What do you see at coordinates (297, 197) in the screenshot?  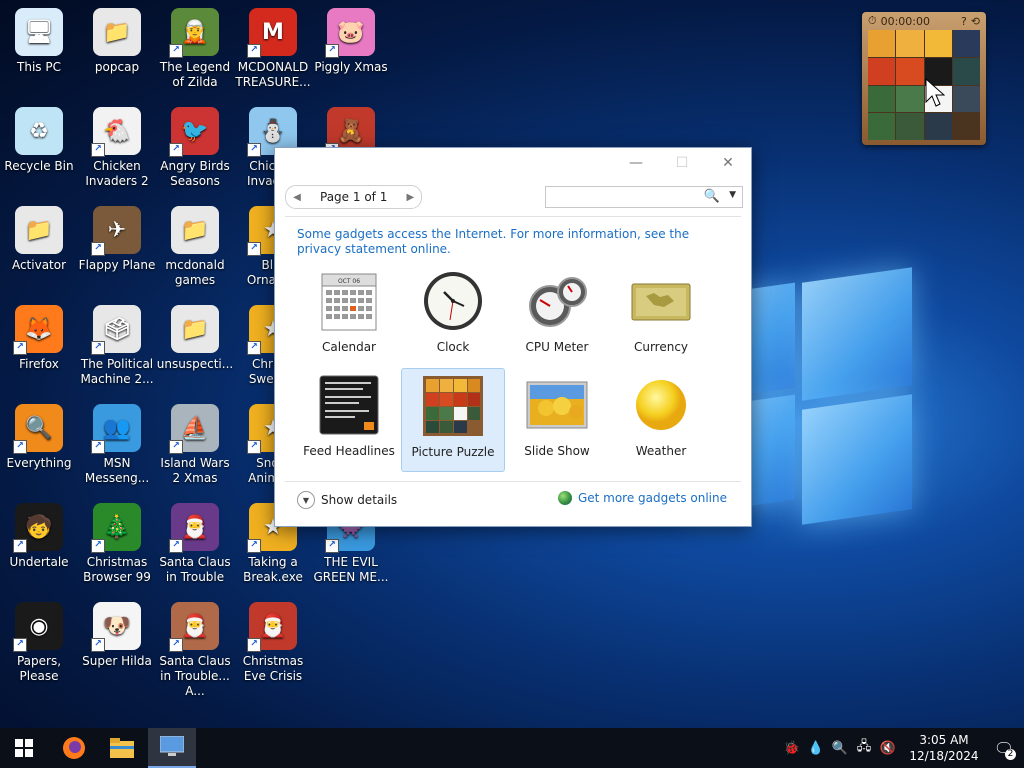 I see `prev-page-icon: ◀` at bounding box center [297, 197].